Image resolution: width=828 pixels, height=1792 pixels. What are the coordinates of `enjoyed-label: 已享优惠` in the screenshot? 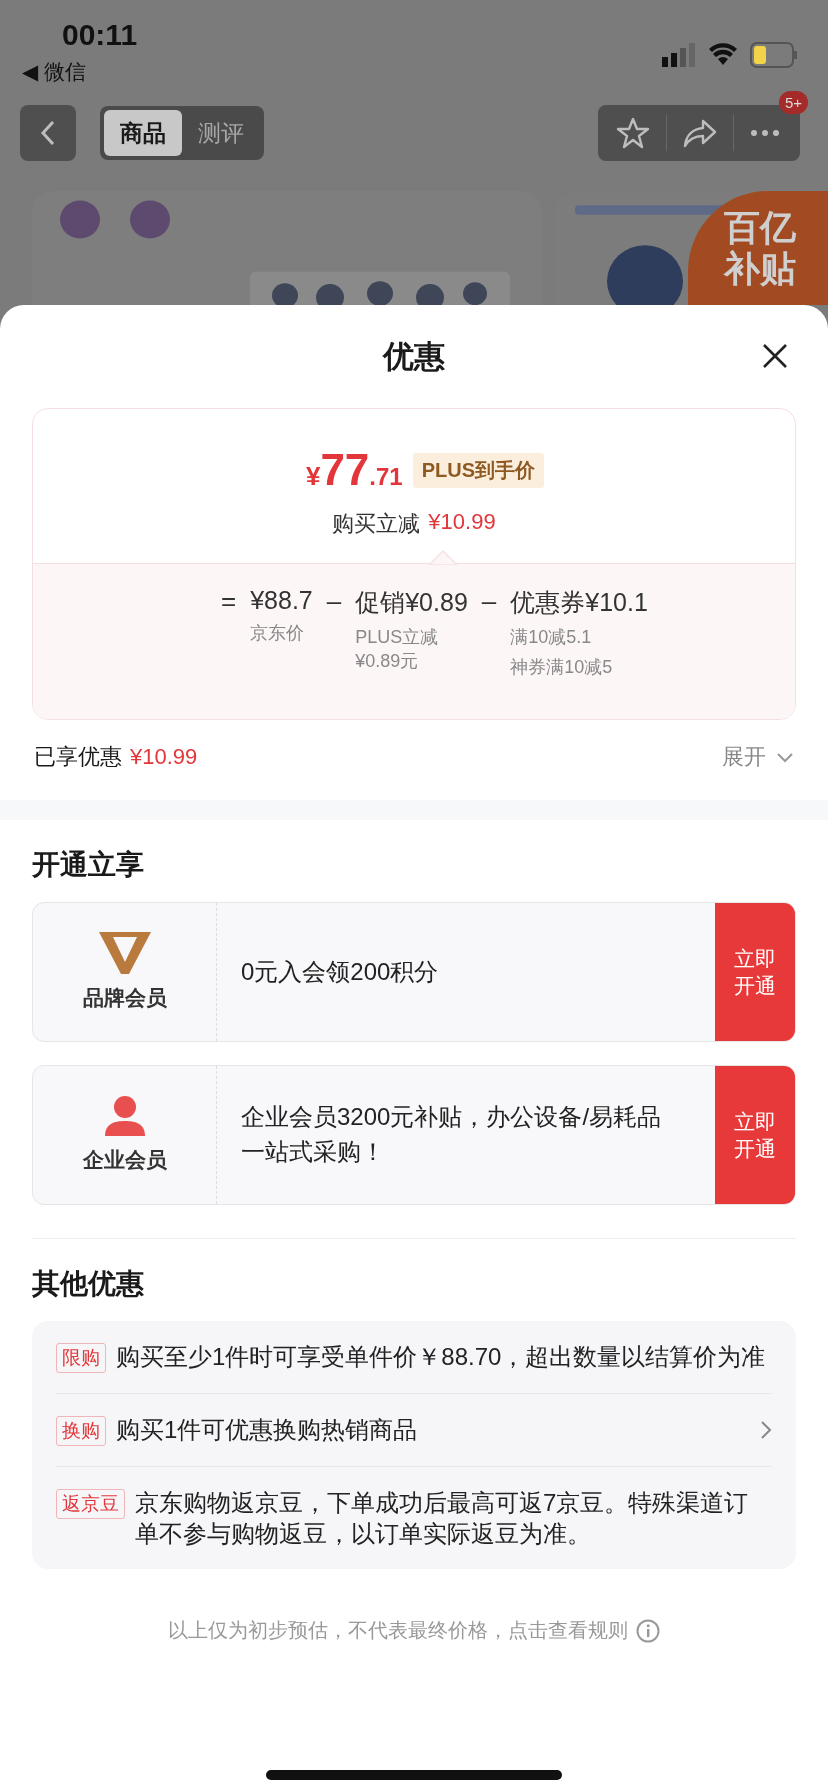 It's located at (78, 757).